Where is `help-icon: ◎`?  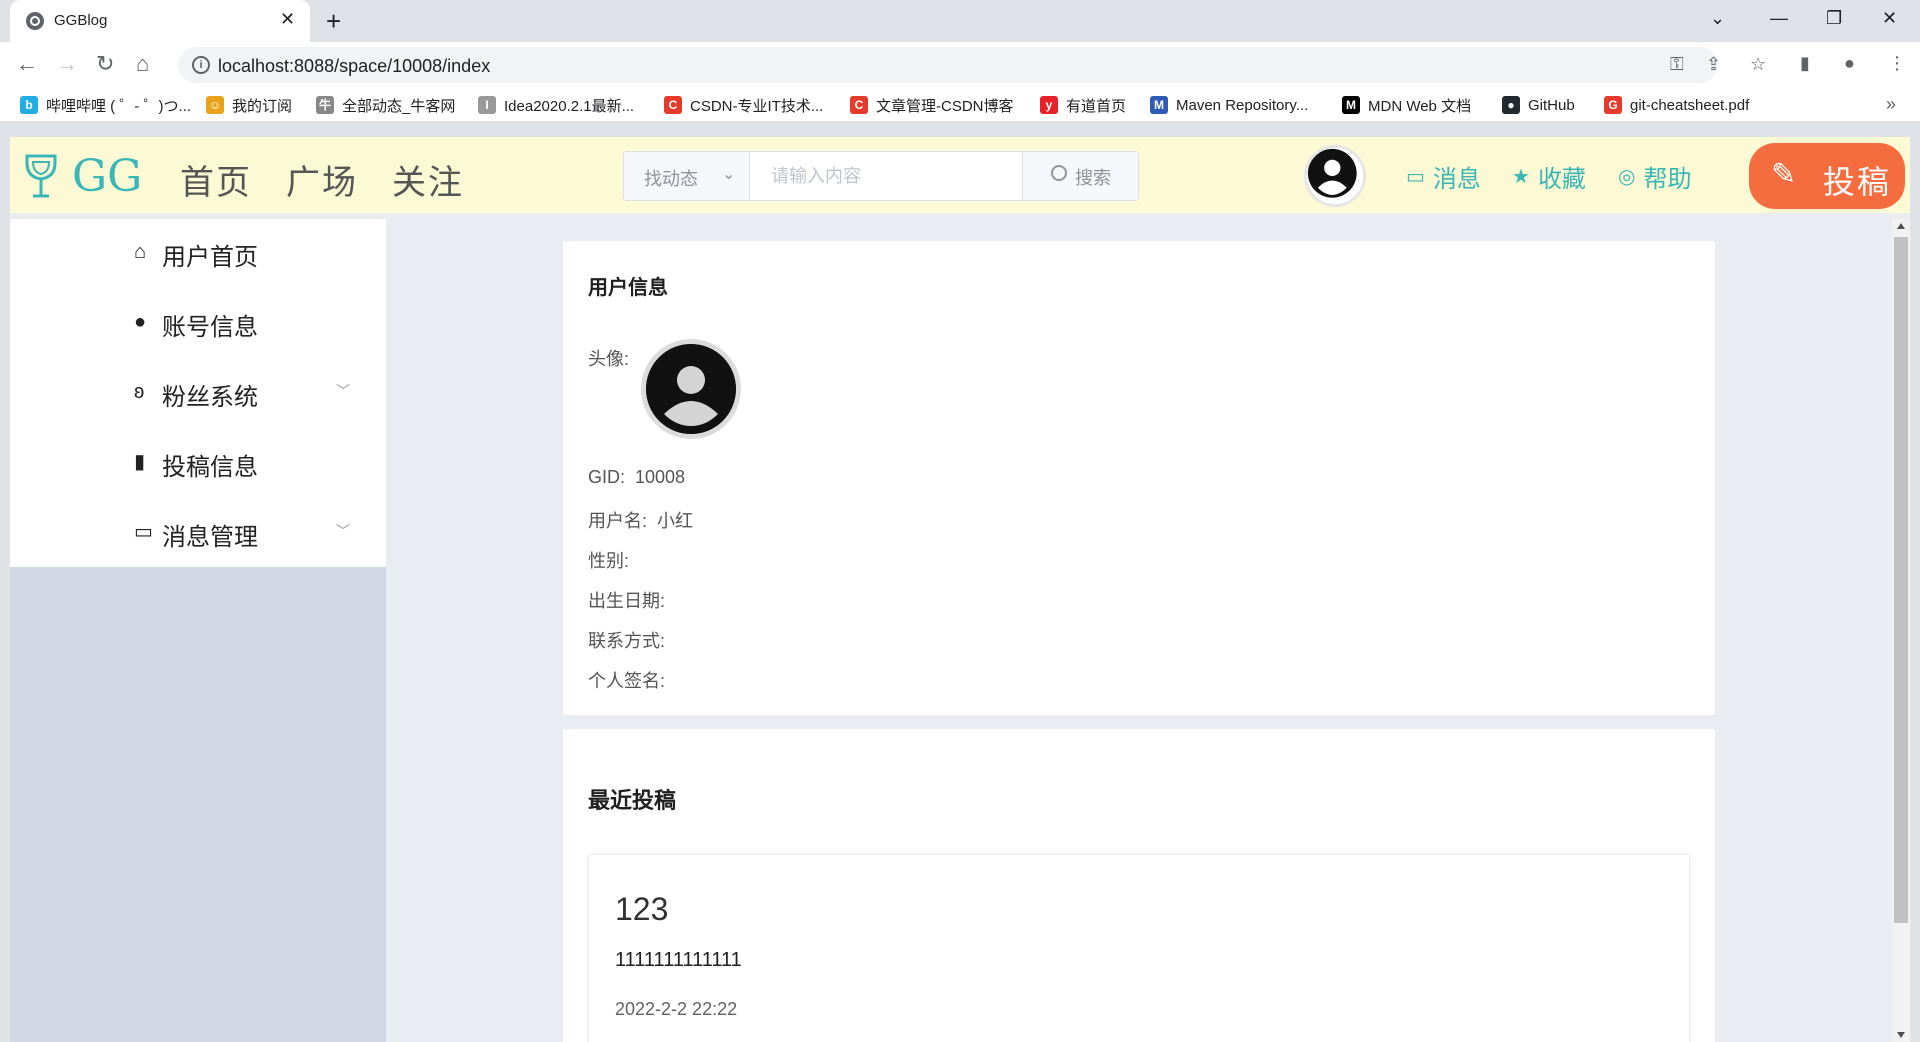
help-icon: ◎ is located at coordinates (1627, 177).